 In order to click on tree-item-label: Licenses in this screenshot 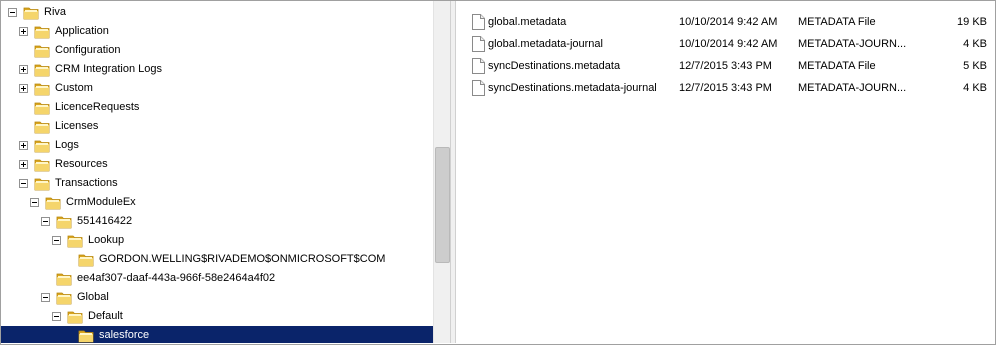, I will do `click(77, 126)`.